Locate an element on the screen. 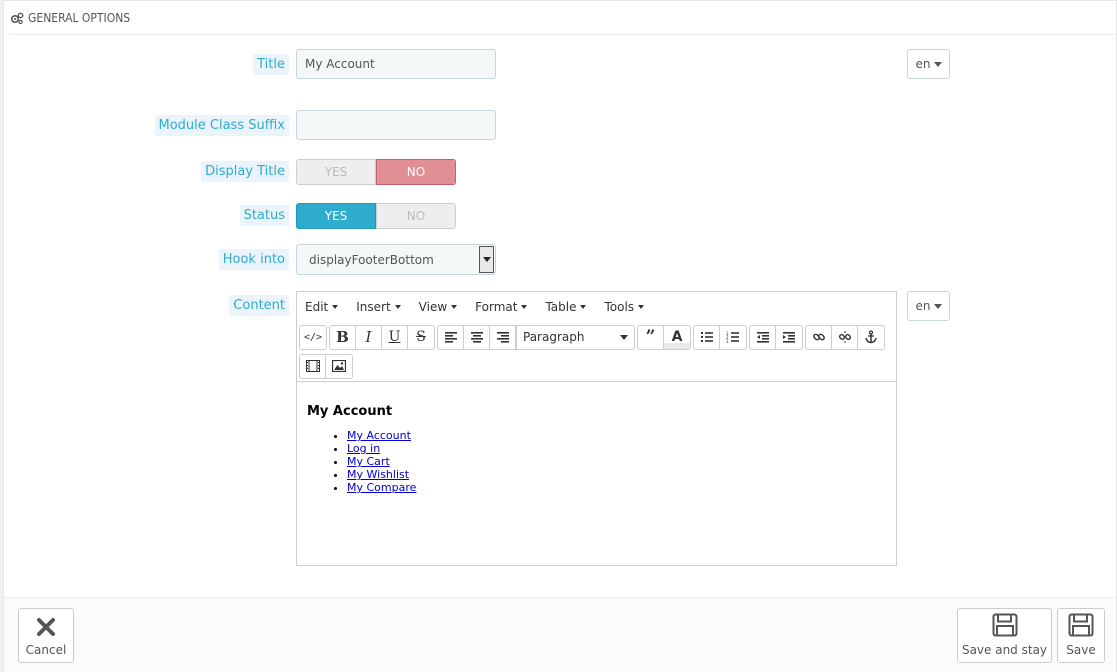 This screenshot has height=672, width=1117. cancel-label: Cancel is located at coordinates (46, 650).